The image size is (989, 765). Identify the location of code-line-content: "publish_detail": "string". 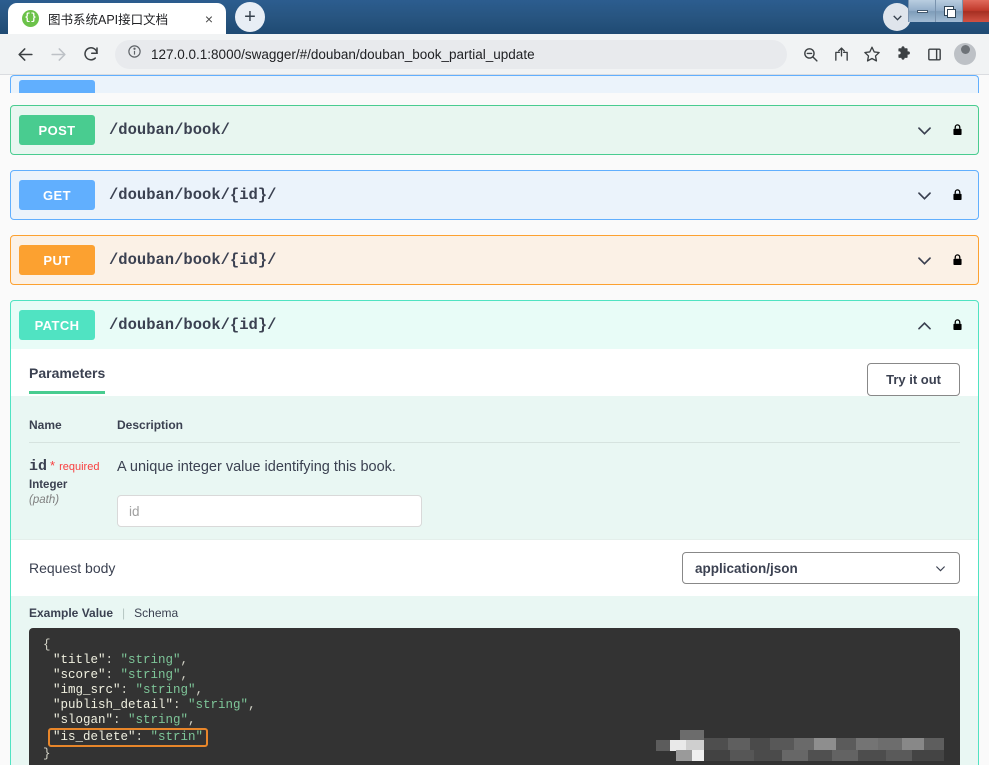
(151, 705).